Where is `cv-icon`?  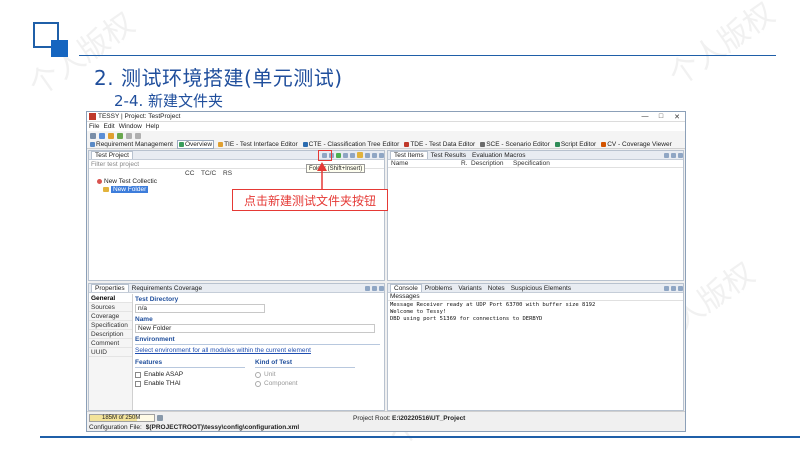
cv-icon is located at coordinates (604, 144).